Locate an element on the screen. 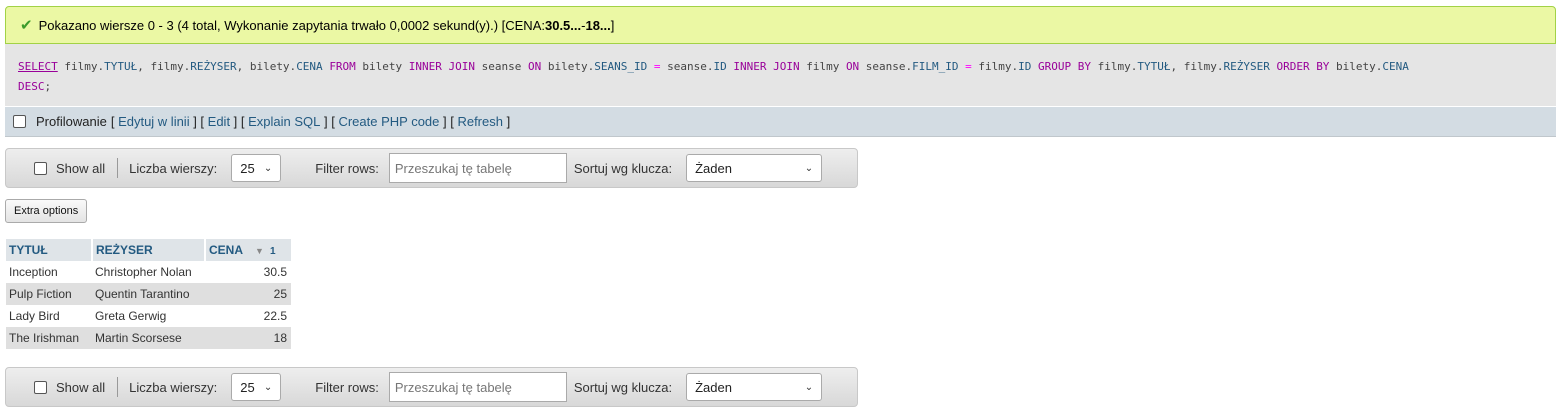  profiling-checkbox is located at coordinates (19, 121).